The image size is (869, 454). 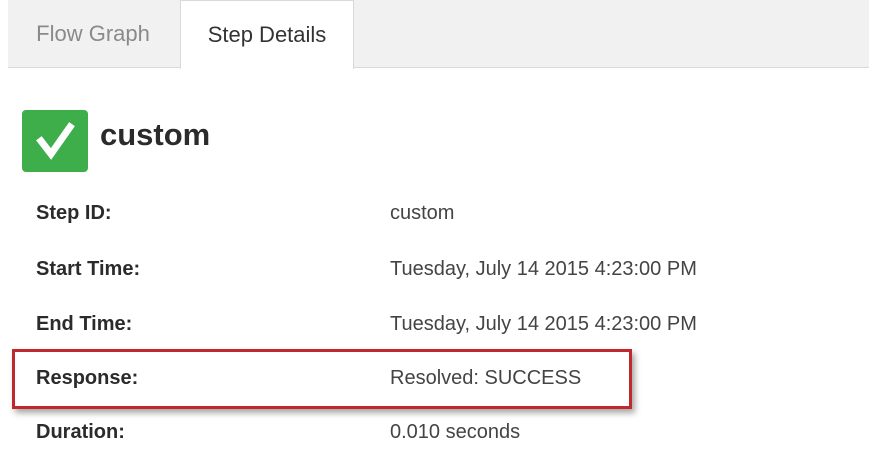 I want to click on duration-value: 0.010 seconds, so click(x=455, y=432).